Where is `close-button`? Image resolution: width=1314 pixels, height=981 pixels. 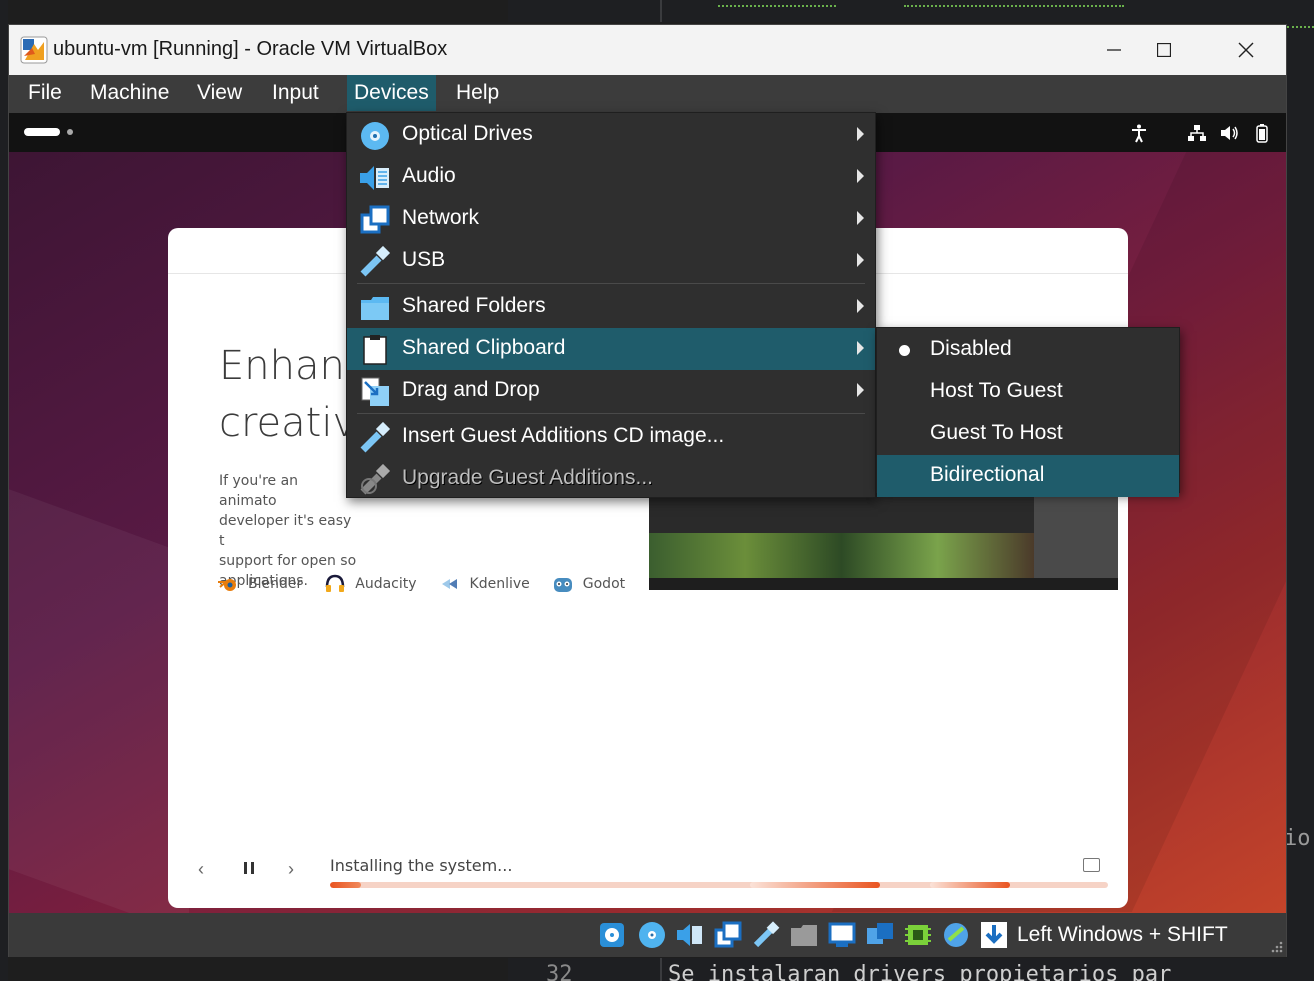
close-button is located at coordinates (1246, 50).